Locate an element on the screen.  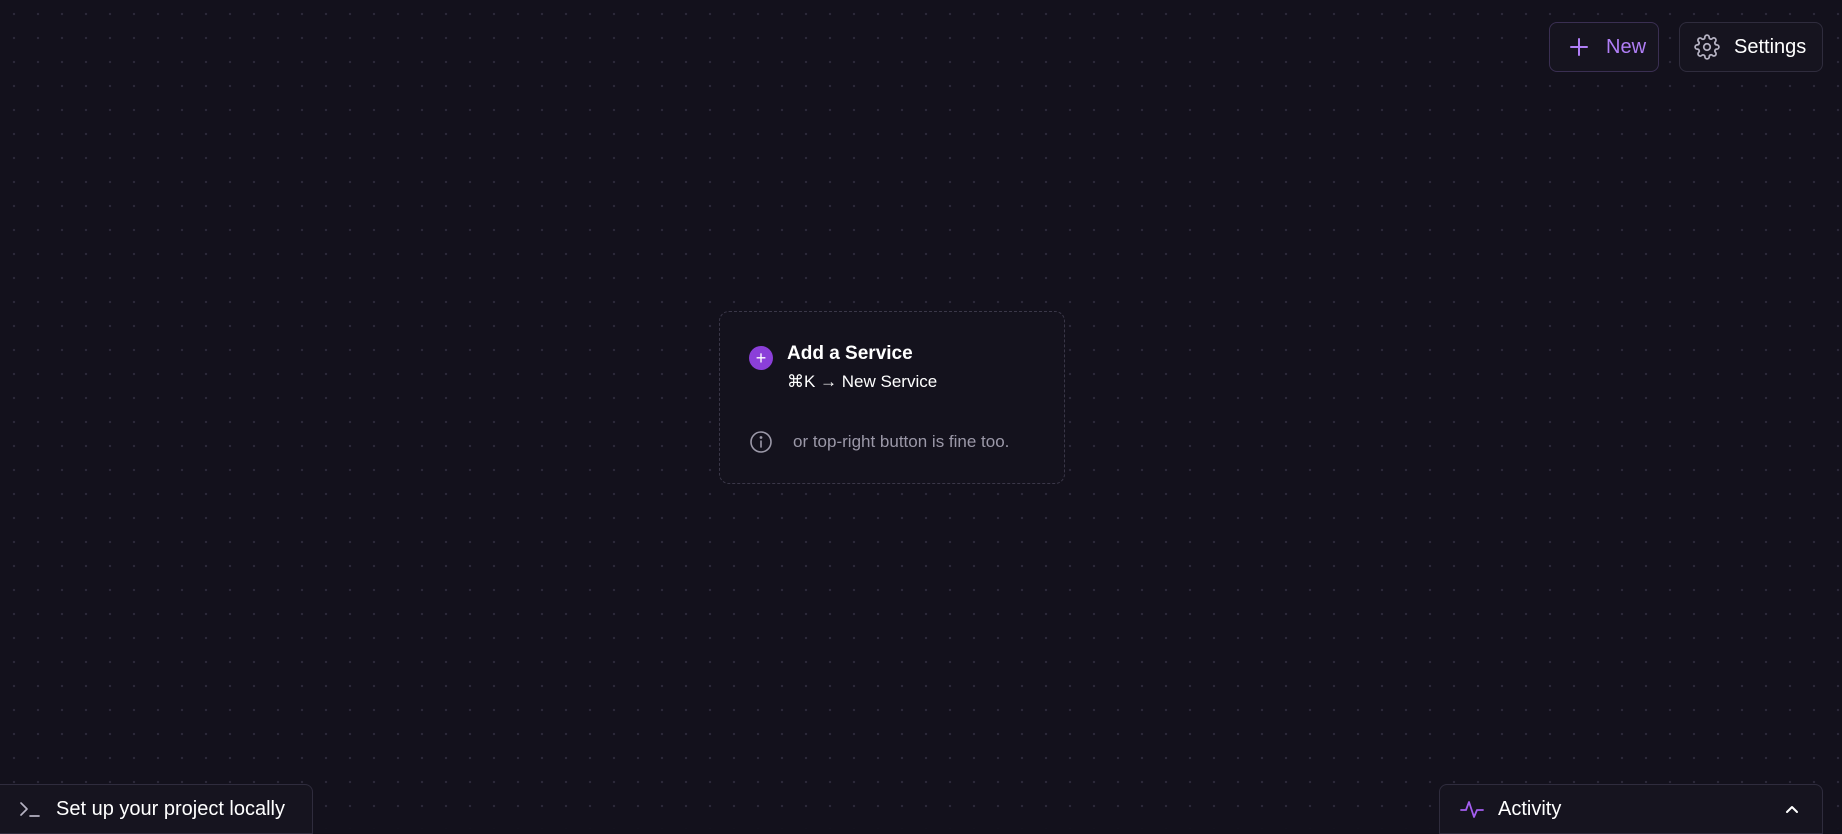
activity-panel-toggle: Activity is located at coordinates (1631, 809).